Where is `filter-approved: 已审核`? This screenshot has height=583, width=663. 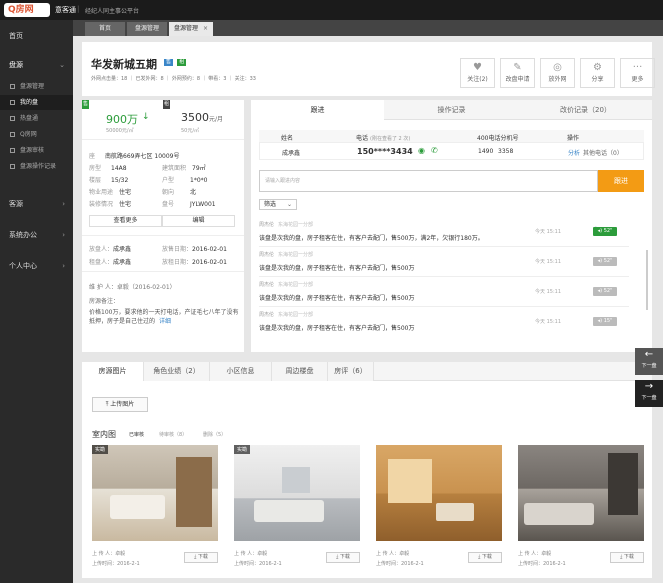
filter-approved: 已审核 is located at coordinates (136, 434).